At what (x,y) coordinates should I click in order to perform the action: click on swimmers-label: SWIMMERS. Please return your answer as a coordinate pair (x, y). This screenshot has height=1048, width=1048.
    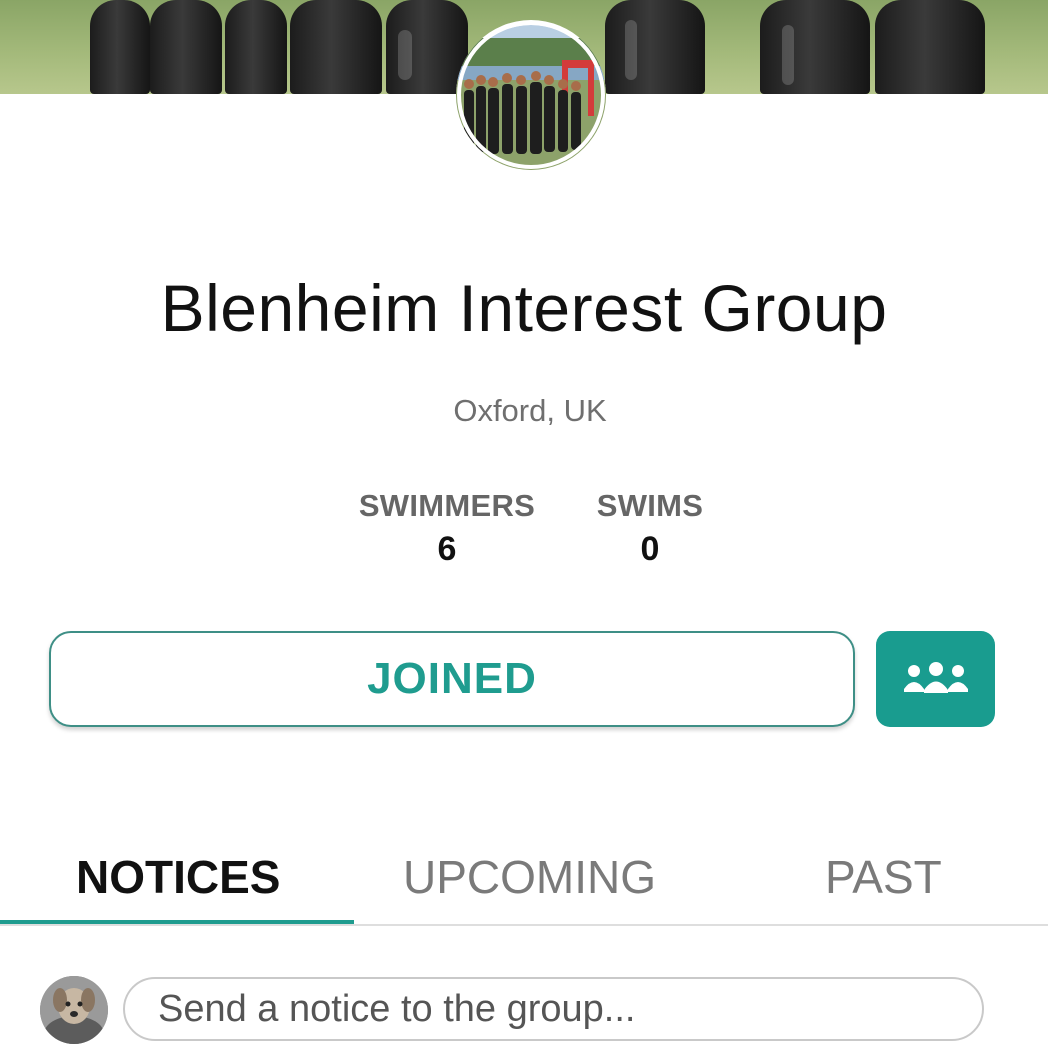
    Looking at the image, I should click on (447, 505).